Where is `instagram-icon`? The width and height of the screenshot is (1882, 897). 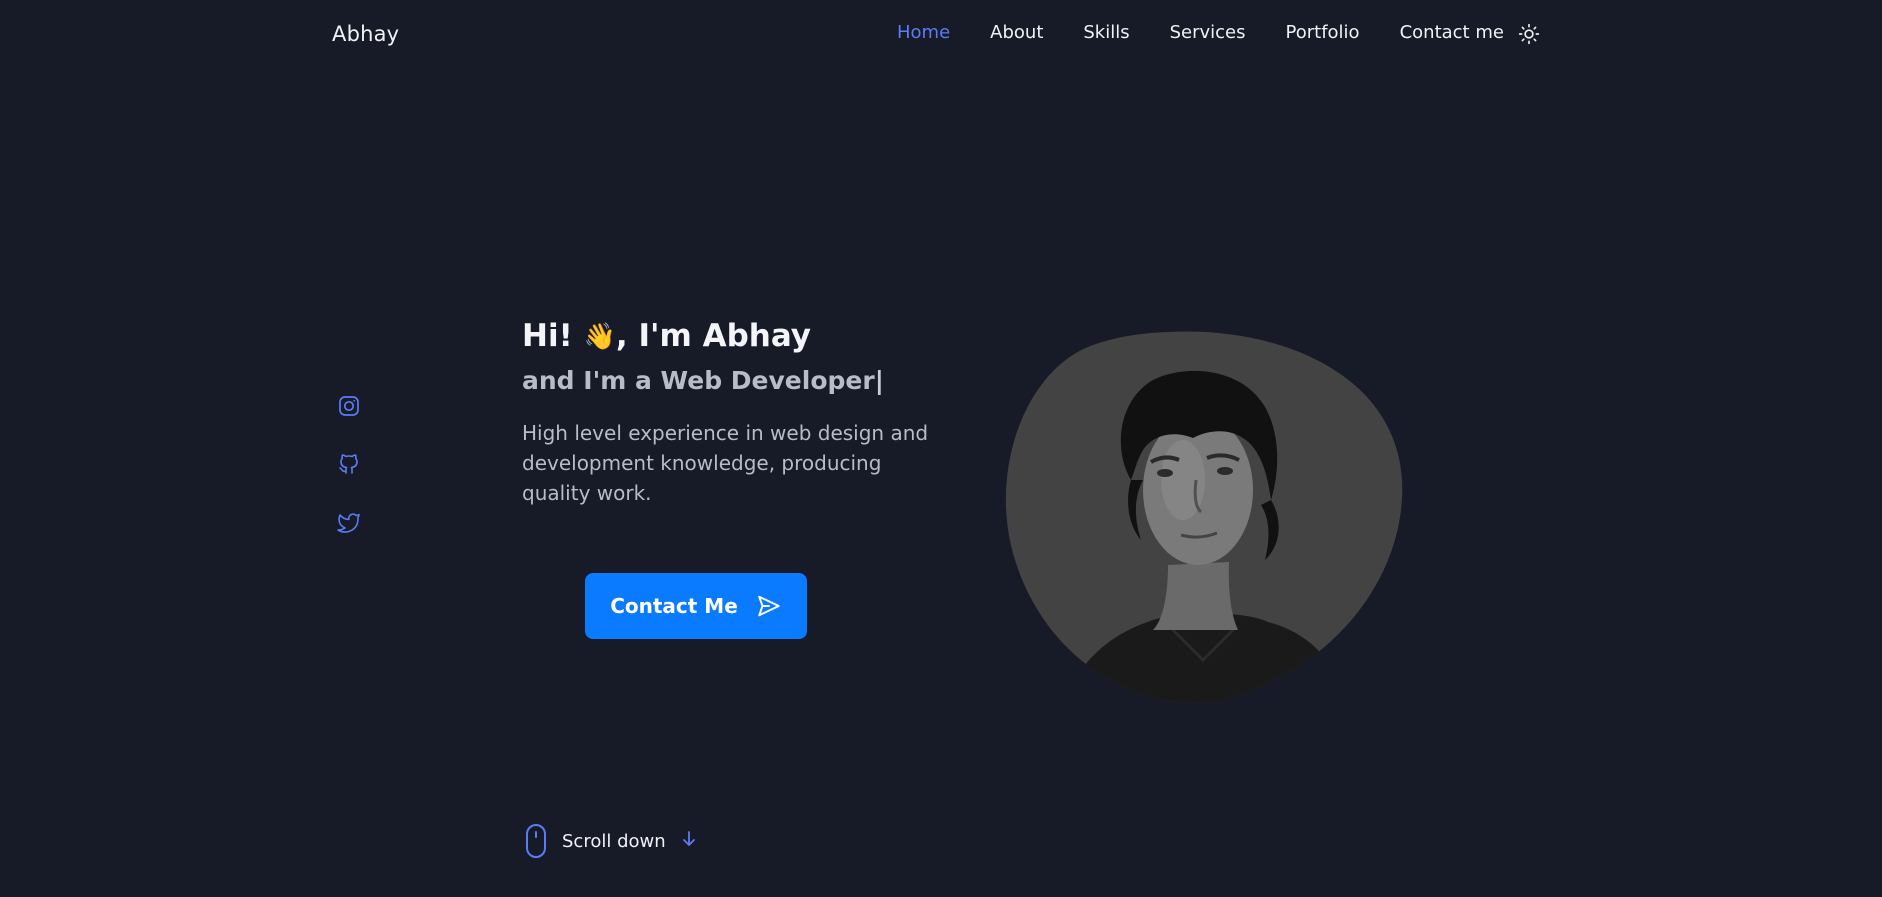 instagram-icon is located at coordinates (349, 406).